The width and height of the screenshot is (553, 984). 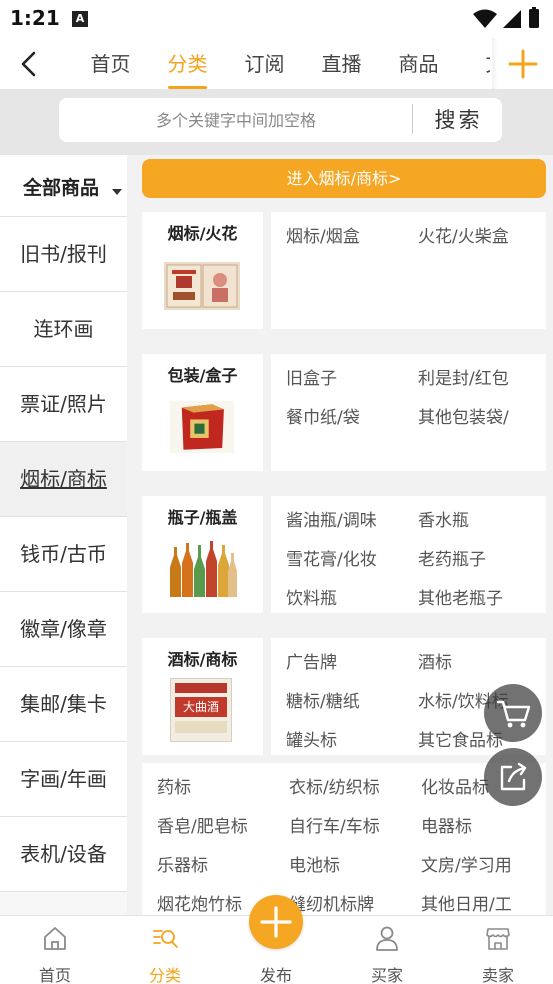 I want to click on enter-category-button: 进入烟标/商标>, so click(x=344, y=178).